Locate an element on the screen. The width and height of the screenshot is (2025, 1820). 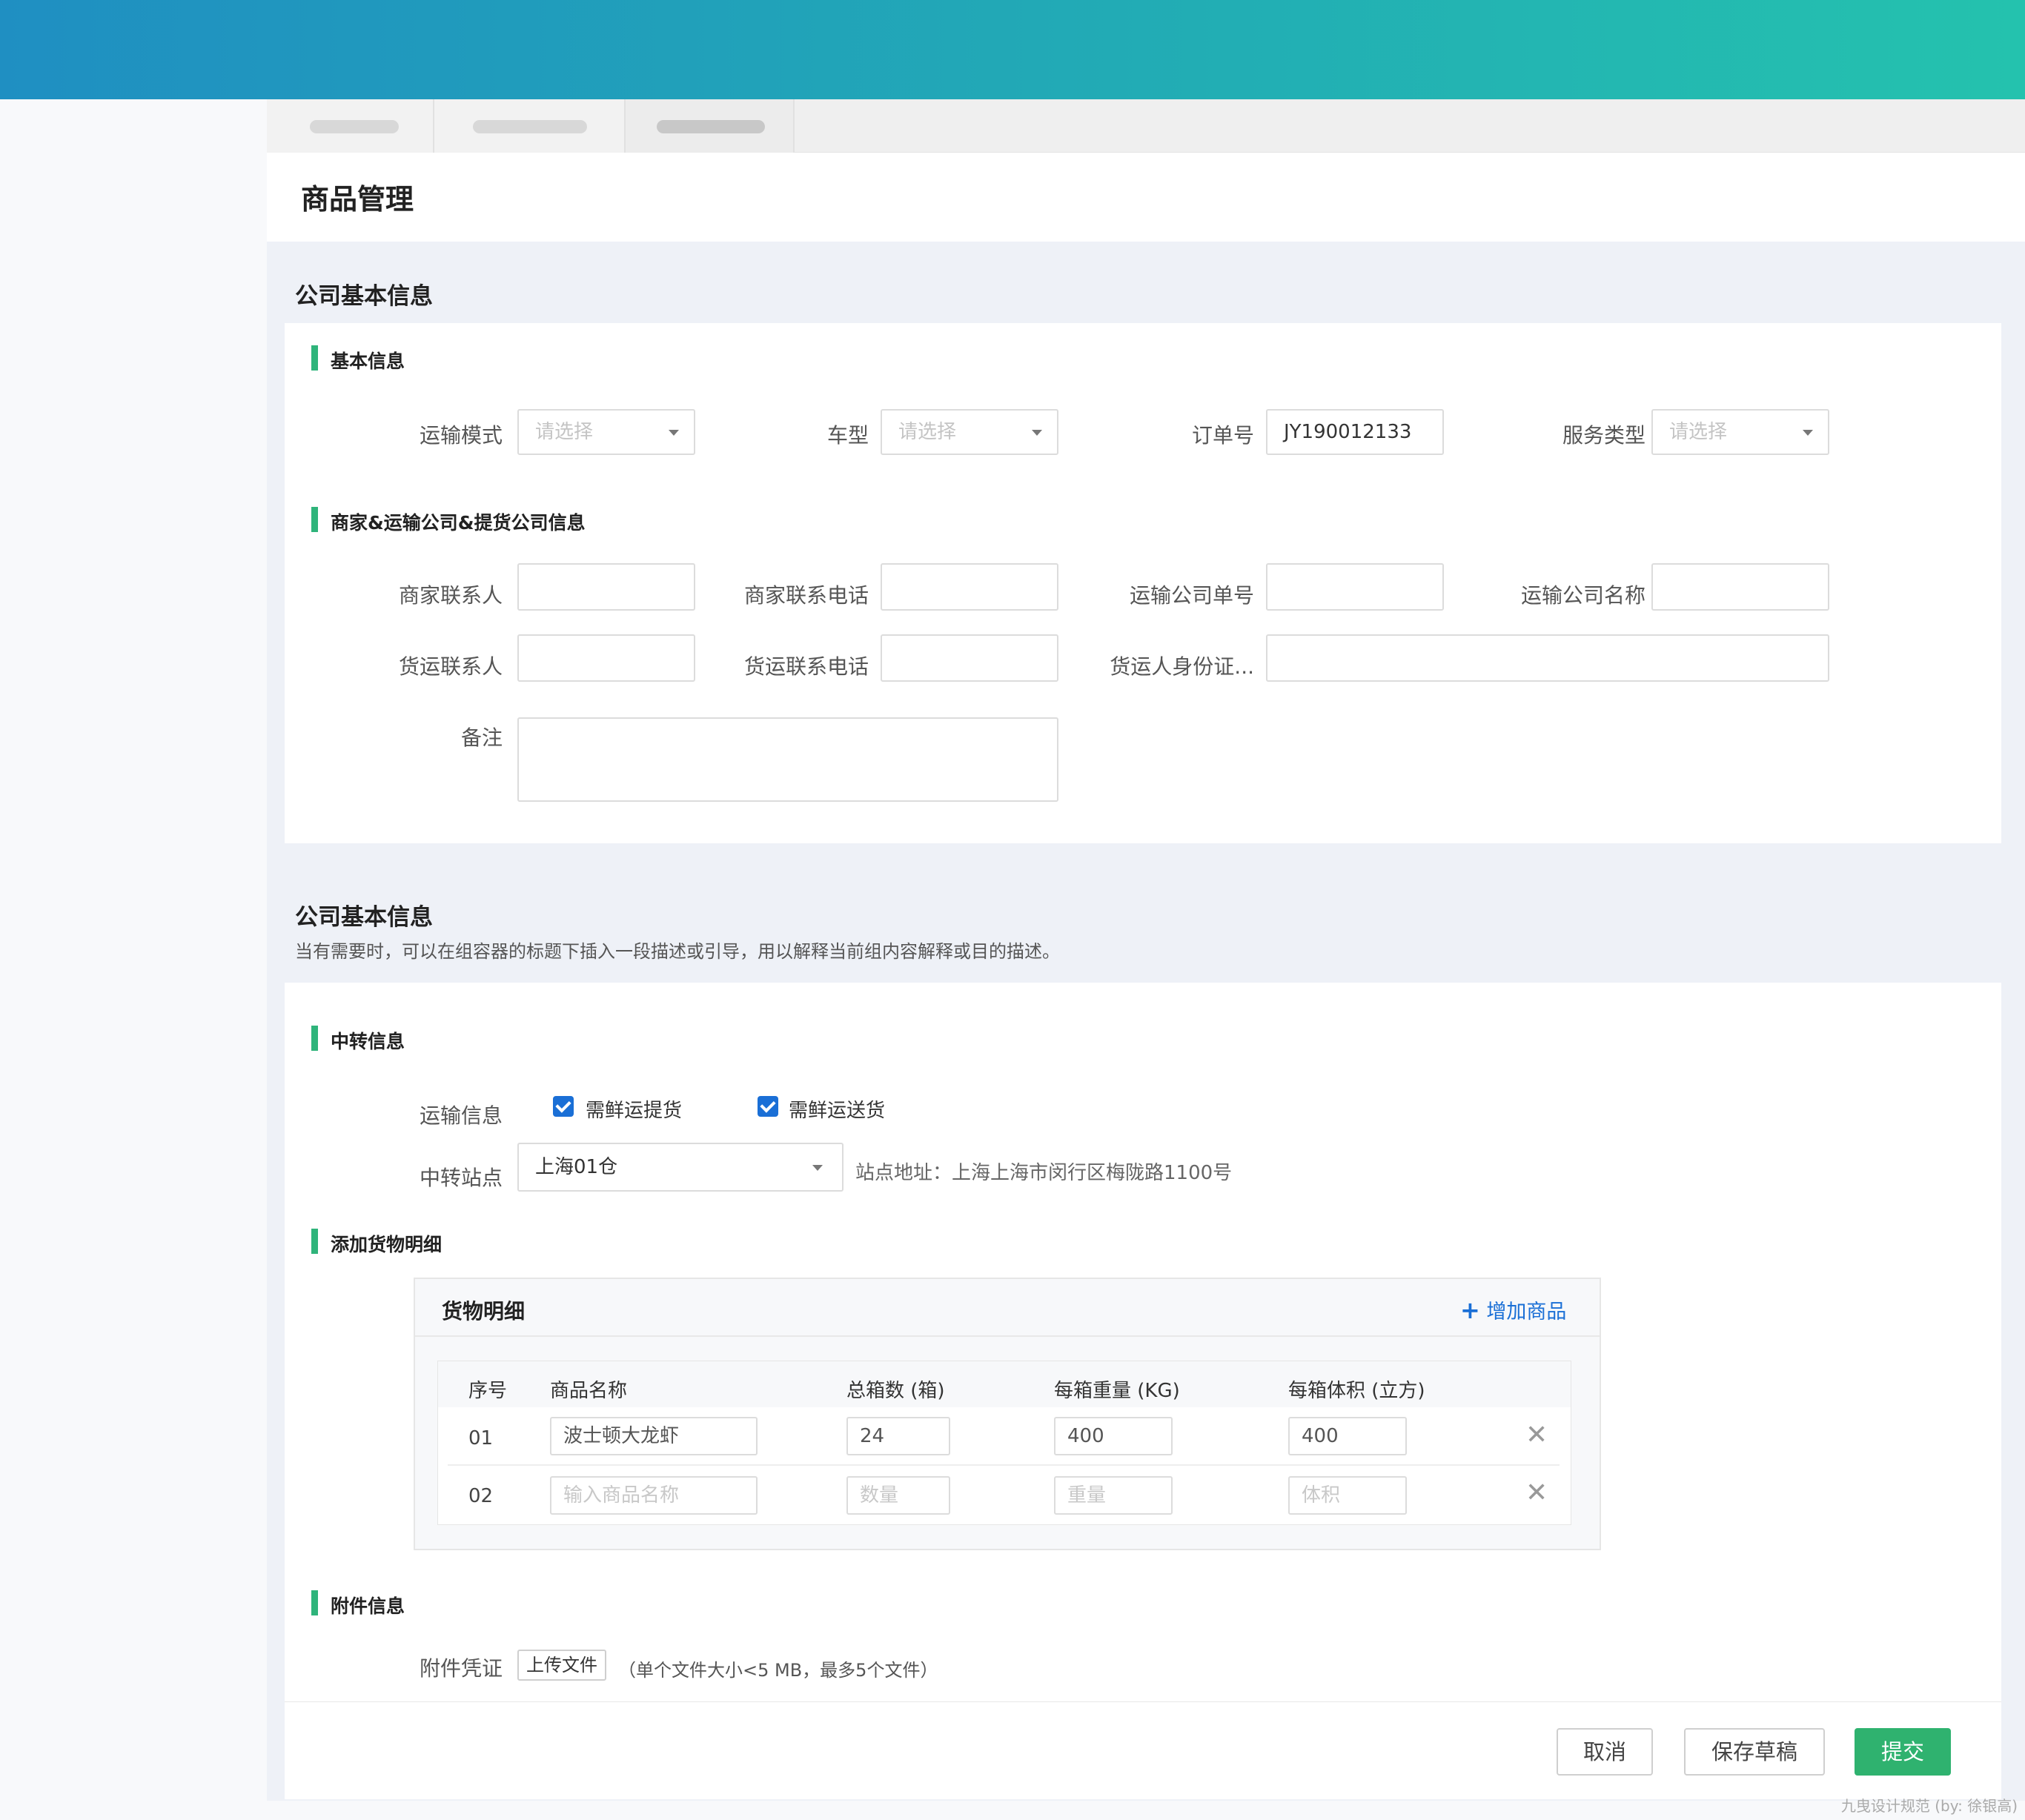
submit-button: 提交 is located at coordinates (1903, 1752).